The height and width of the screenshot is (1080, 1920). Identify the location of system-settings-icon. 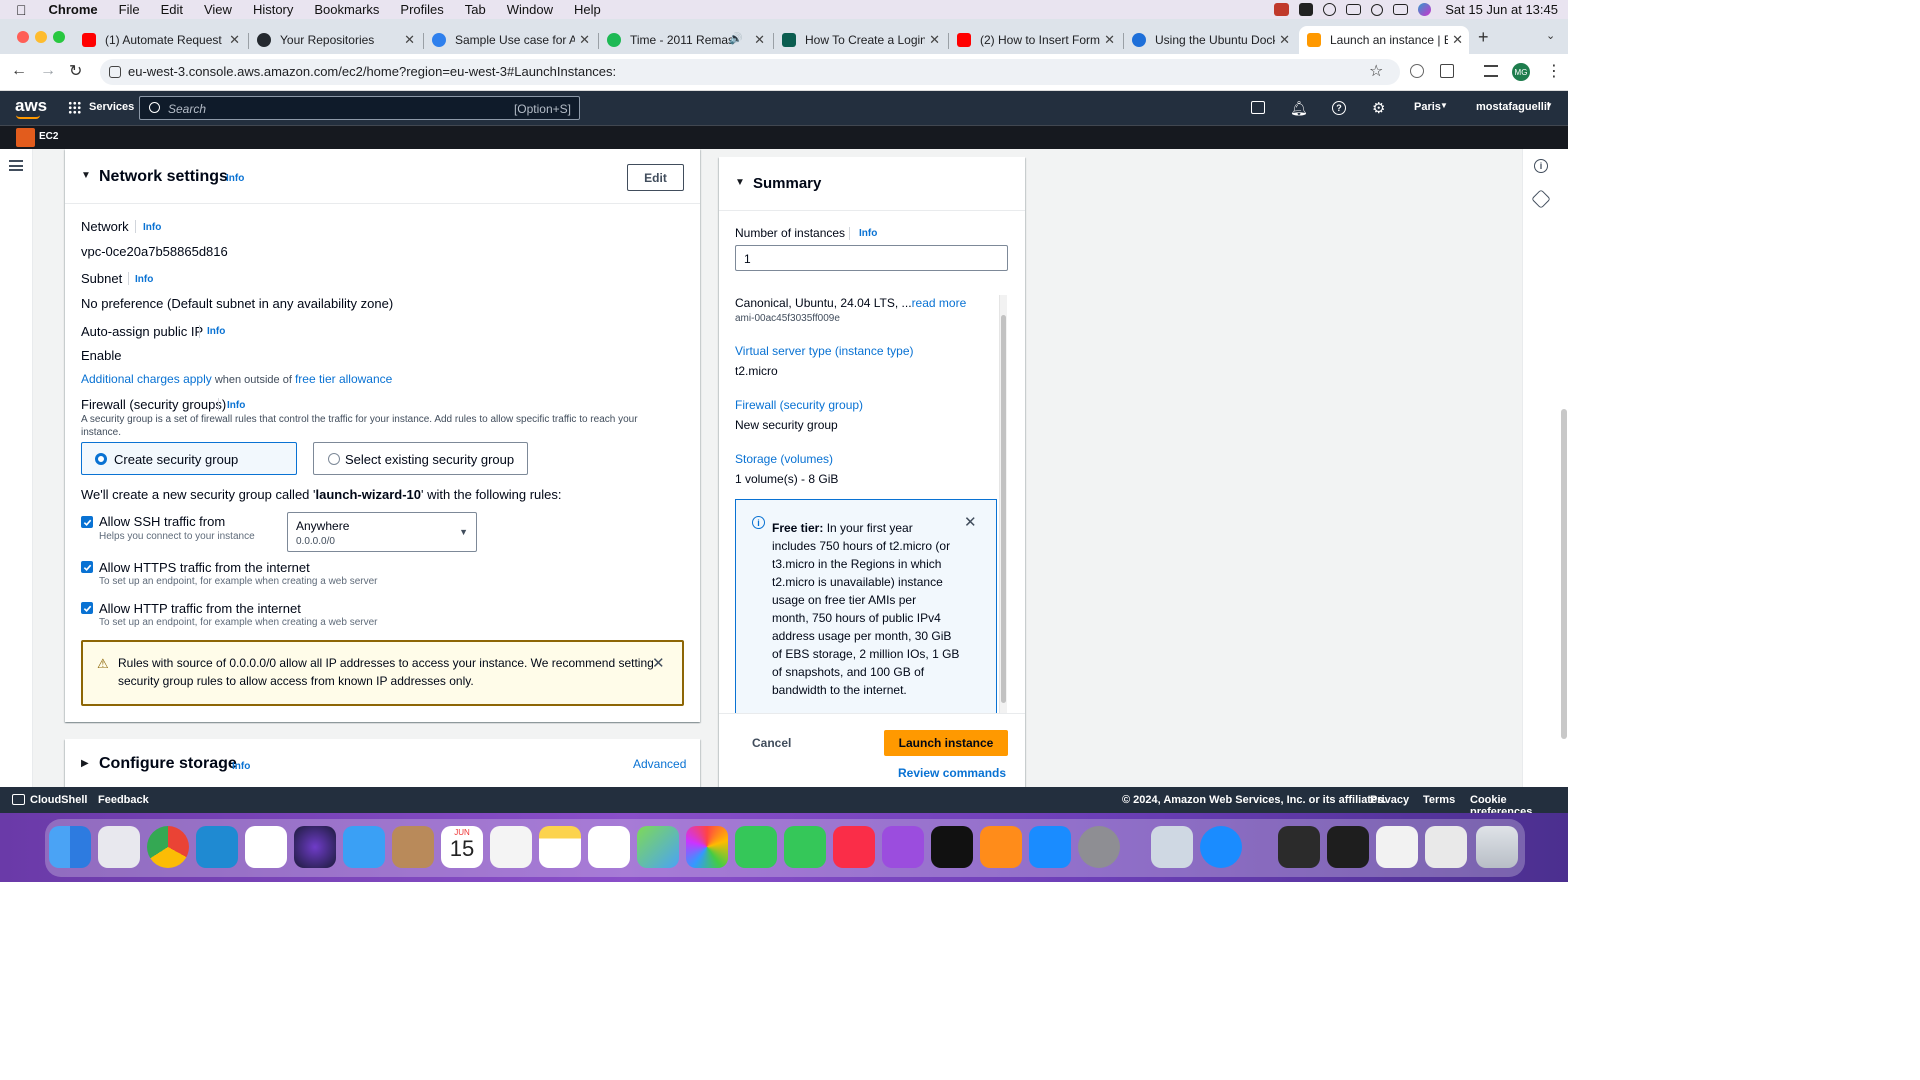
(1099, 847).